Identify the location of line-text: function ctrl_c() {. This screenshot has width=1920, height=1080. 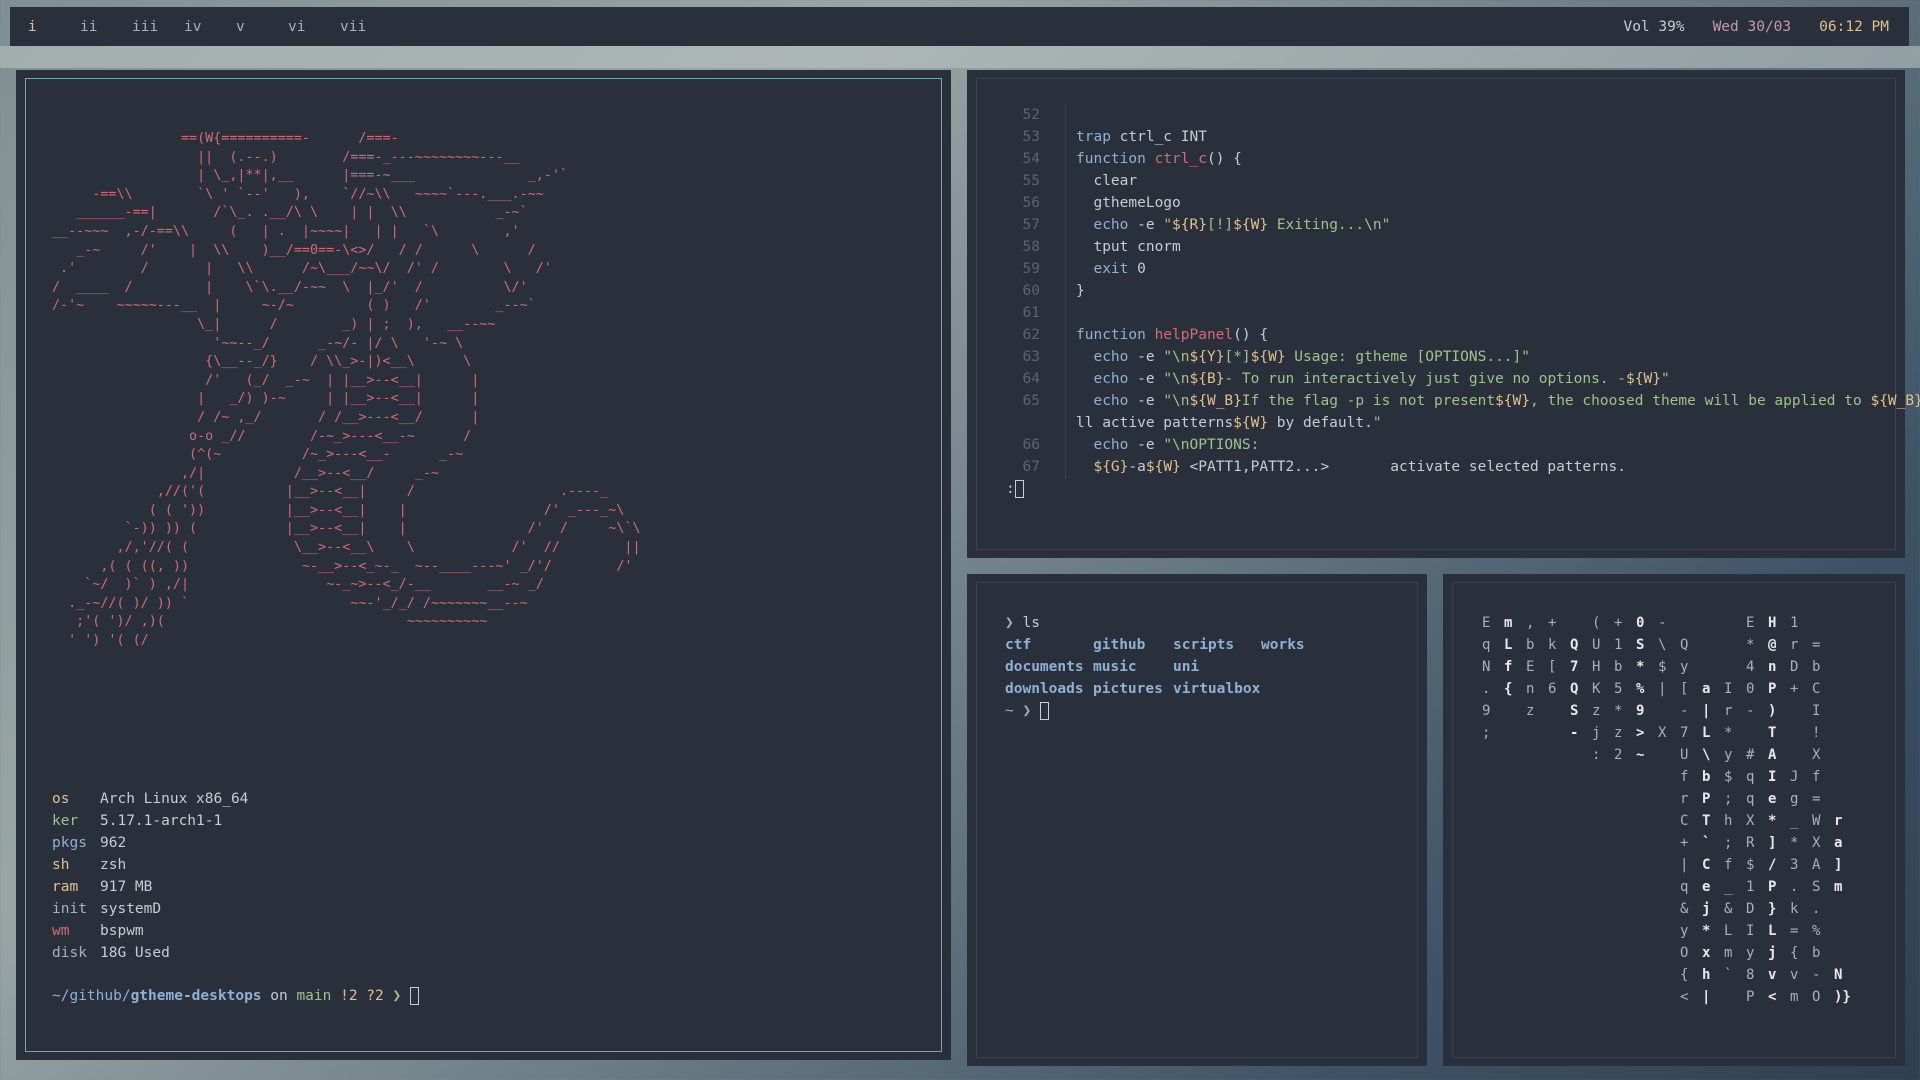
(1159, 159).